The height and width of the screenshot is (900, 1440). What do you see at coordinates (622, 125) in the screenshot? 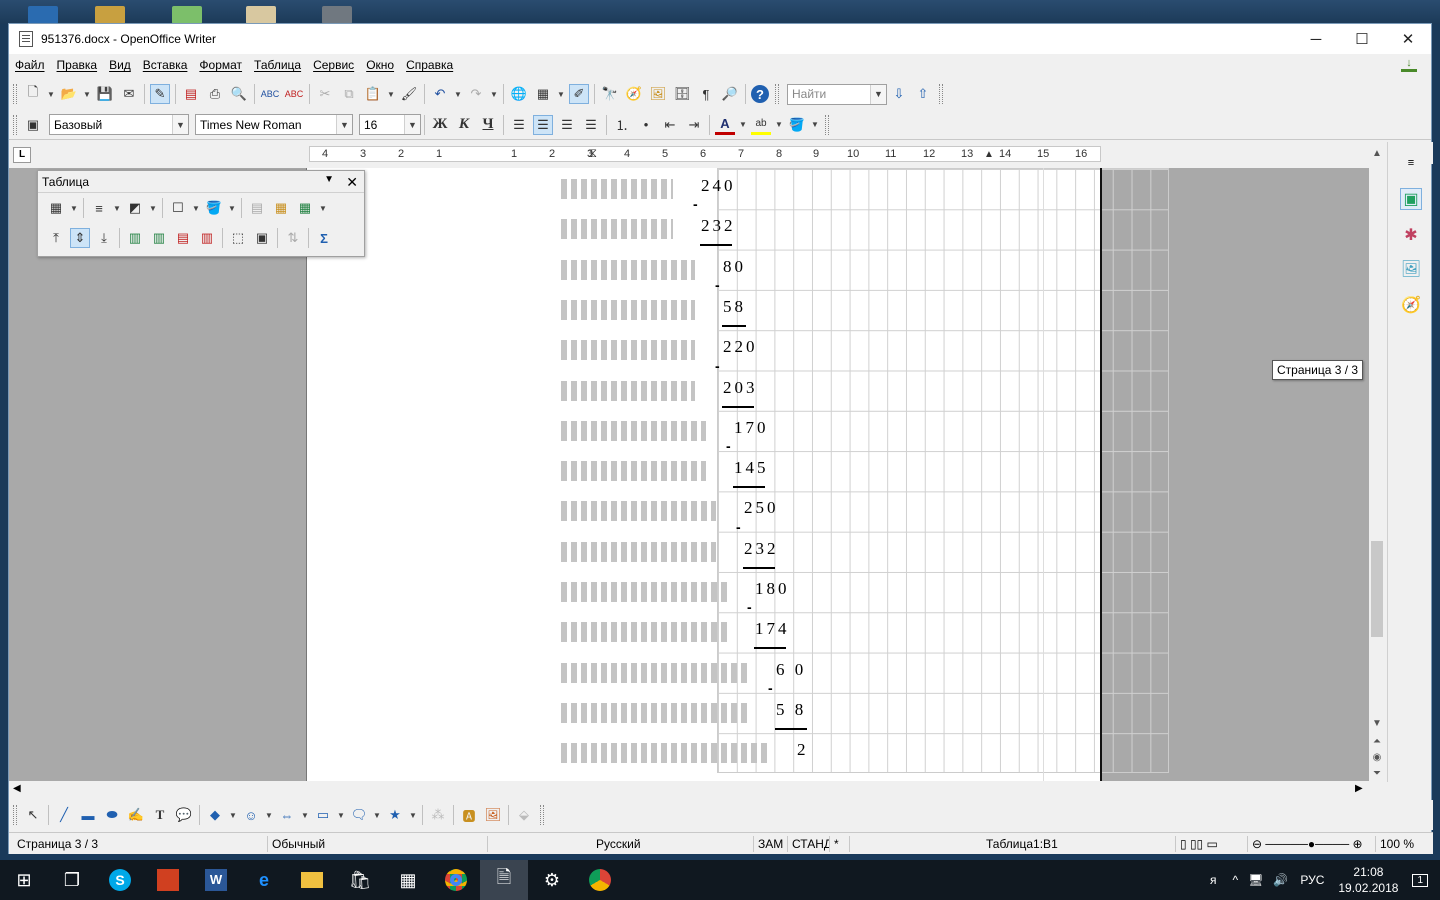
I see `numbering-icon: ⒈` at bounding box center [622, 125].